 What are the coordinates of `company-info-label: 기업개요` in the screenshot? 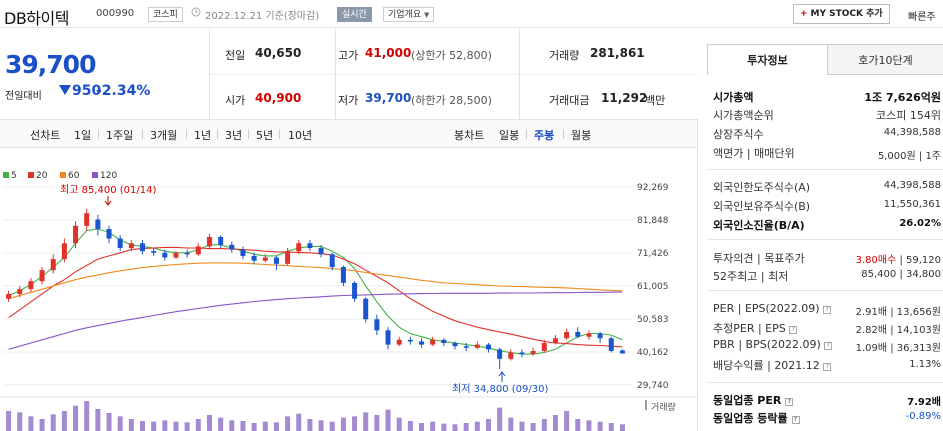 It's located at (405, 15).